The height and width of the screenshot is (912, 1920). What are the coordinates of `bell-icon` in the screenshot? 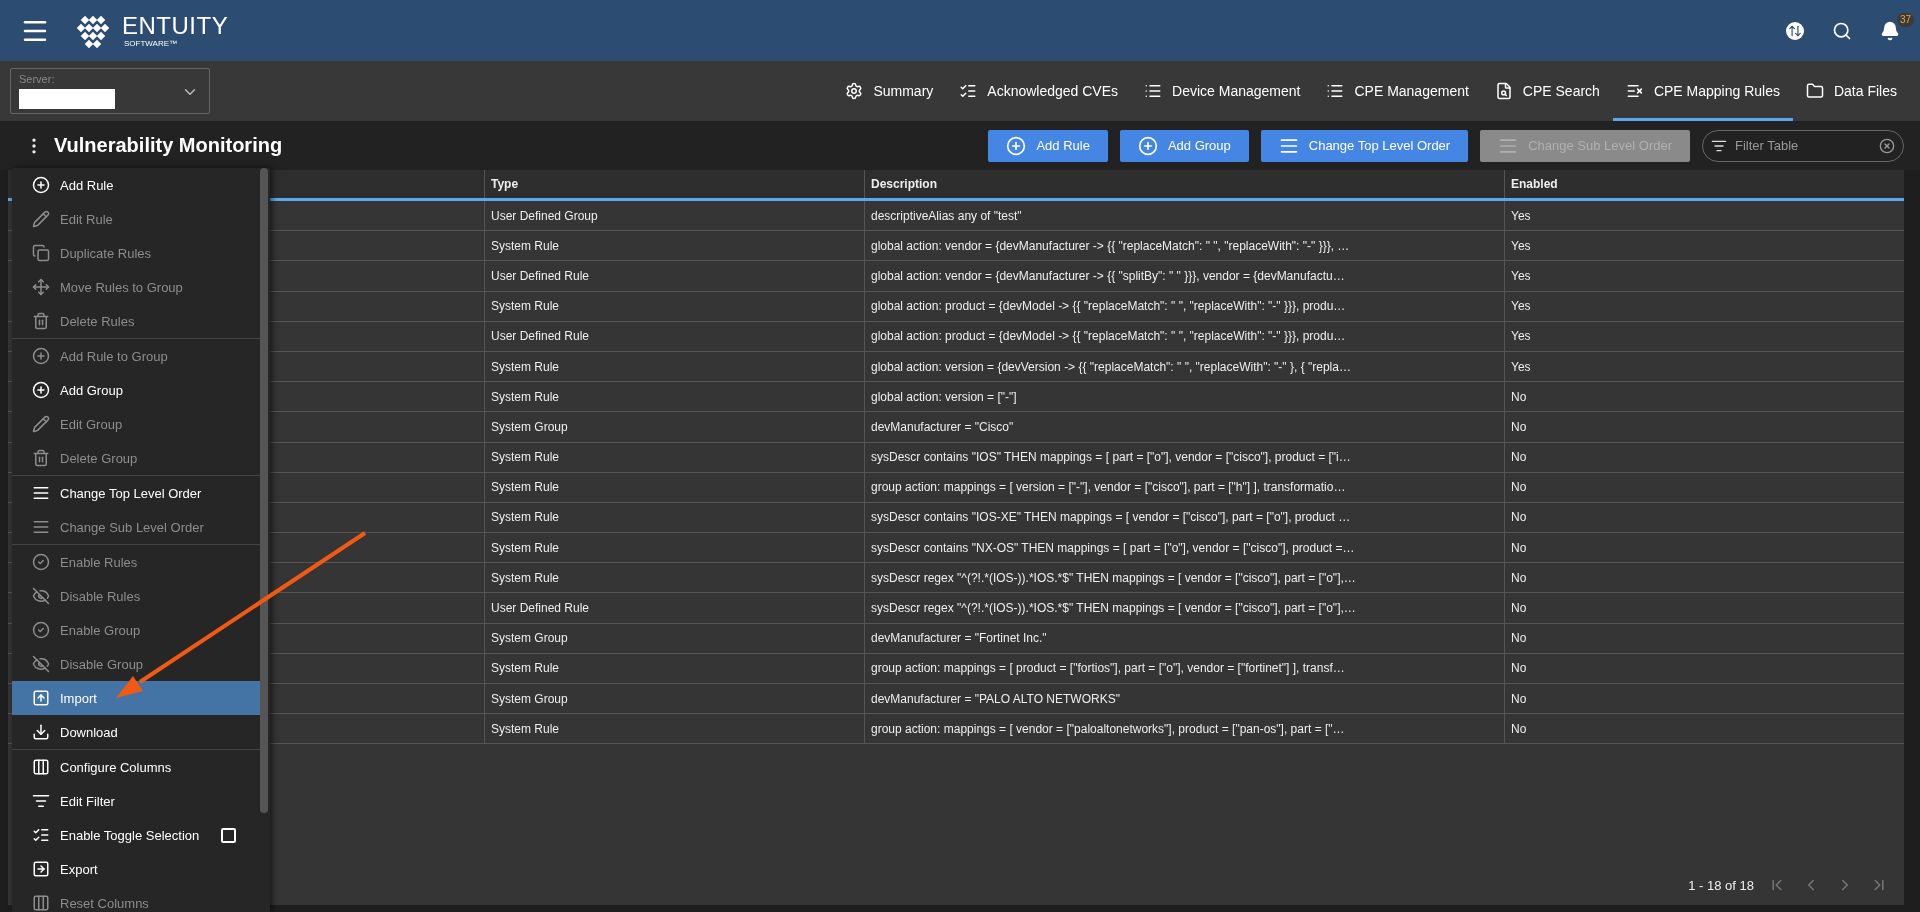 It's located at (1890, 30).